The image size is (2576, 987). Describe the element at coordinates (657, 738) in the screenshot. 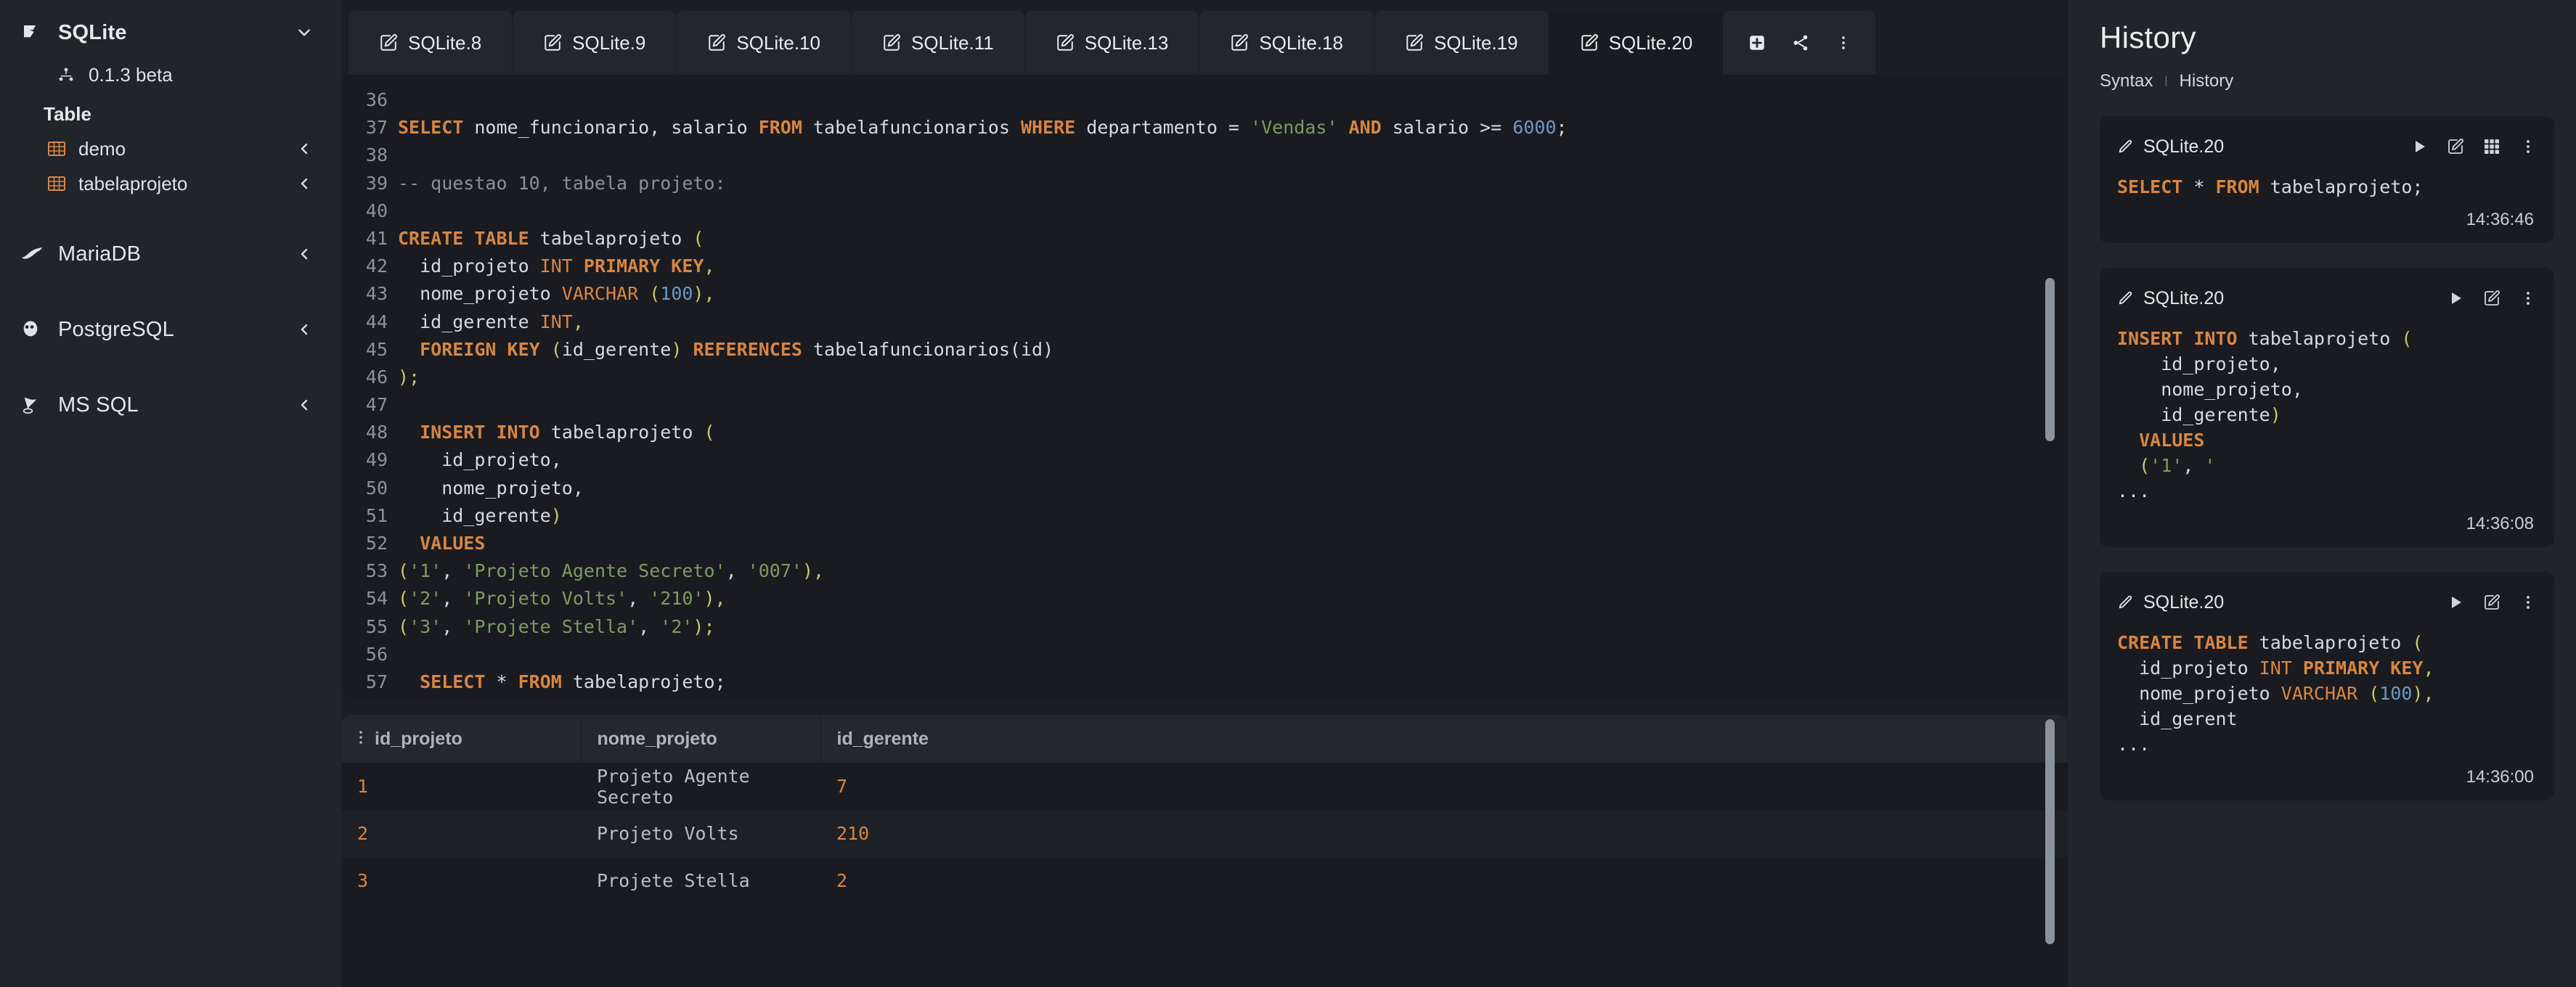

I see `column-header-label: nome_projeto` at that location.